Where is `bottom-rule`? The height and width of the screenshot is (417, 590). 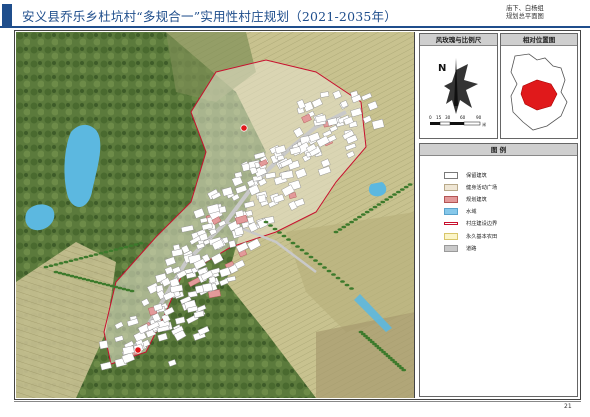 bottom-rule is located at coordinates (297, 401).